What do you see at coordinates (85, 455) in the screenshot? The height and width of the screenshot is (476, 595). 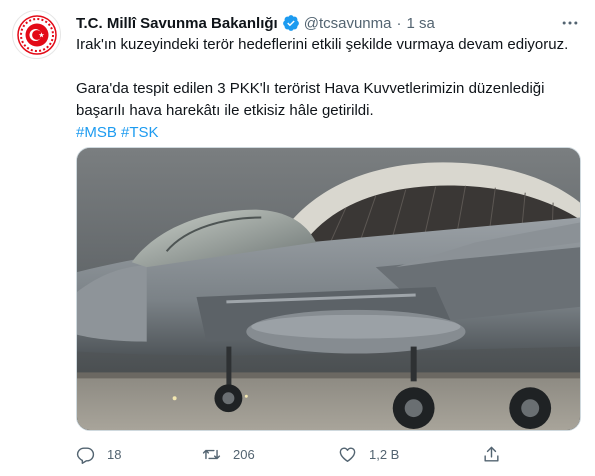 I see `reply-icon` at bounding box center [85, 455].